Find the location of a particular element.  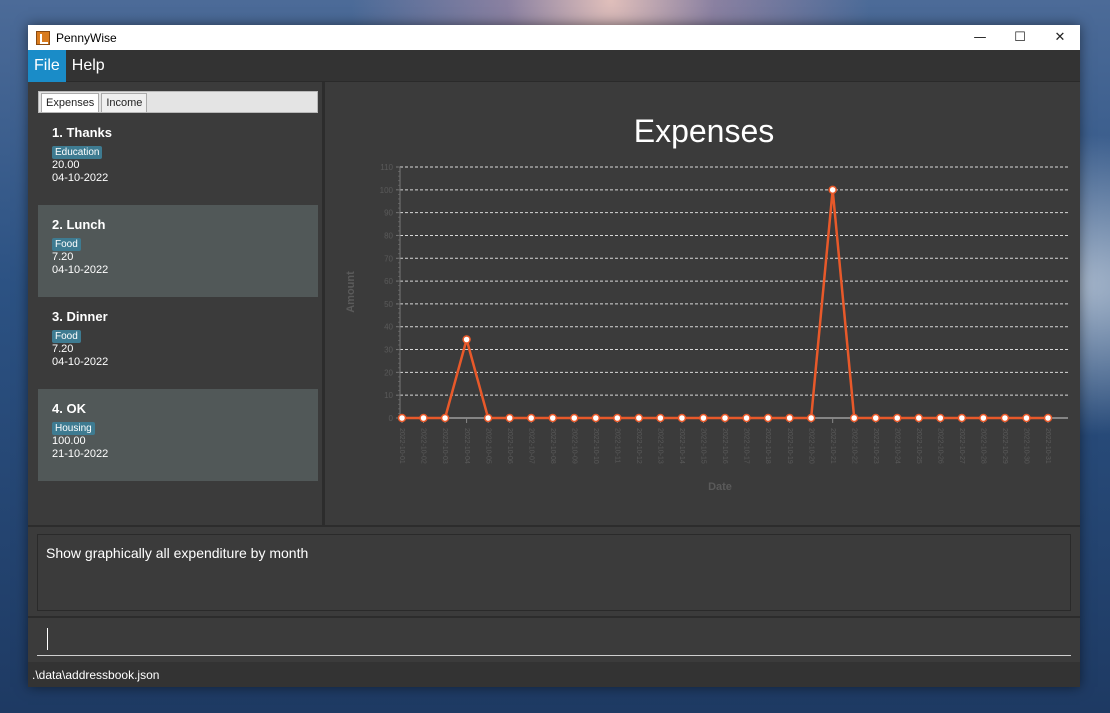

x-tick-label: 2022-10-10 is located at coordinates (595, 446).